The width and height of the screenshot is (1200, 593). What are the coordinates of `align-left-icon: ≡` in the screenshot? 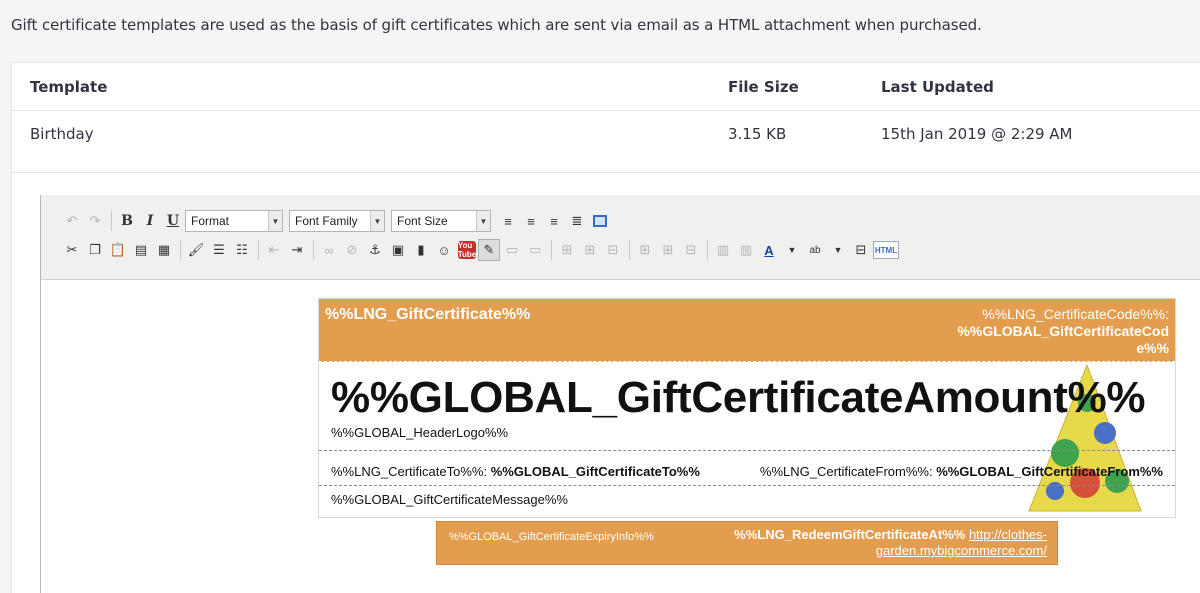 It's located at (508, 221).